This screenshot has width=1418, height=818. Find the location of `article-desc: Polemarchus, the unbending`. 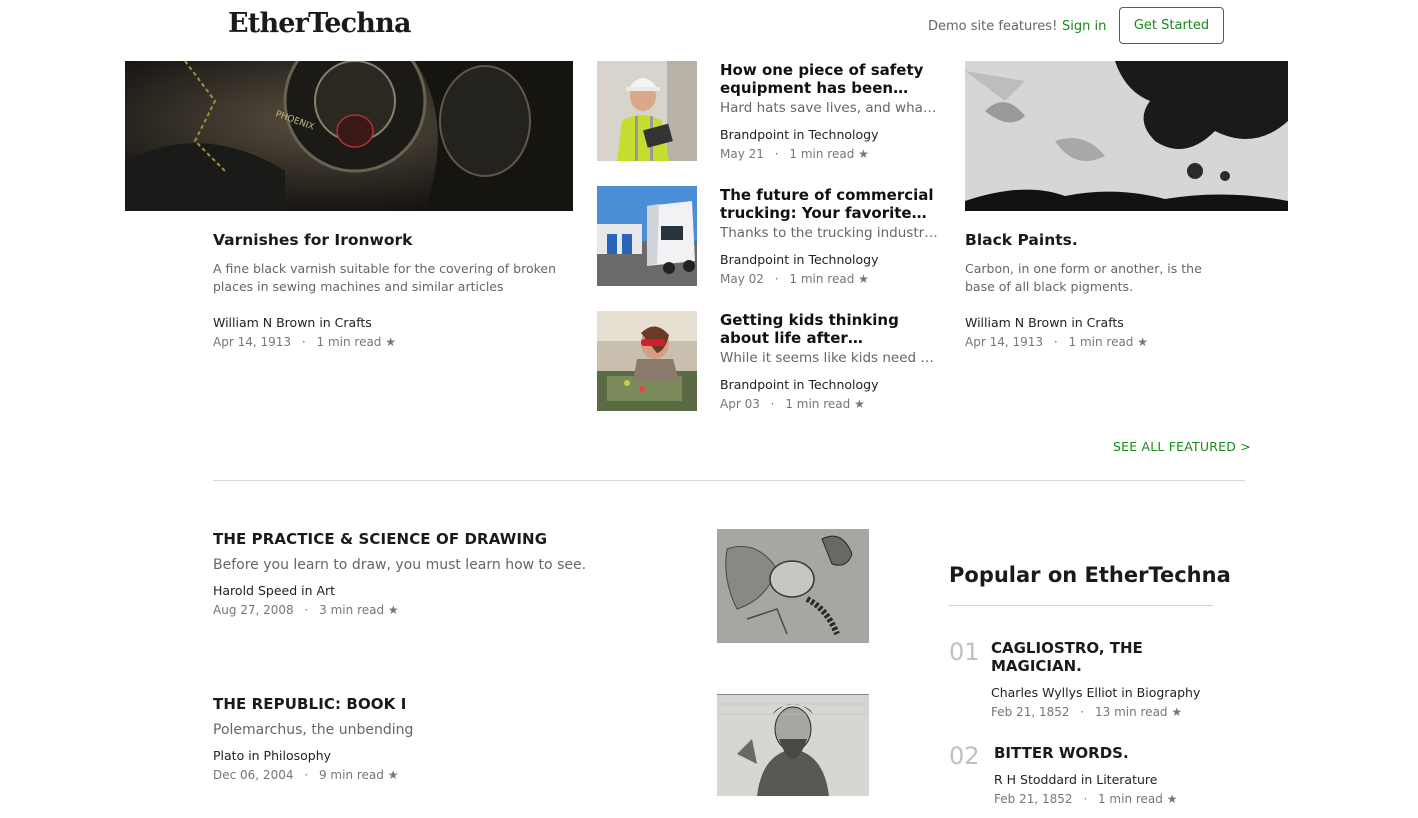

article-desc: Polemarchus, the unbending is located at coordinates (313, 730).